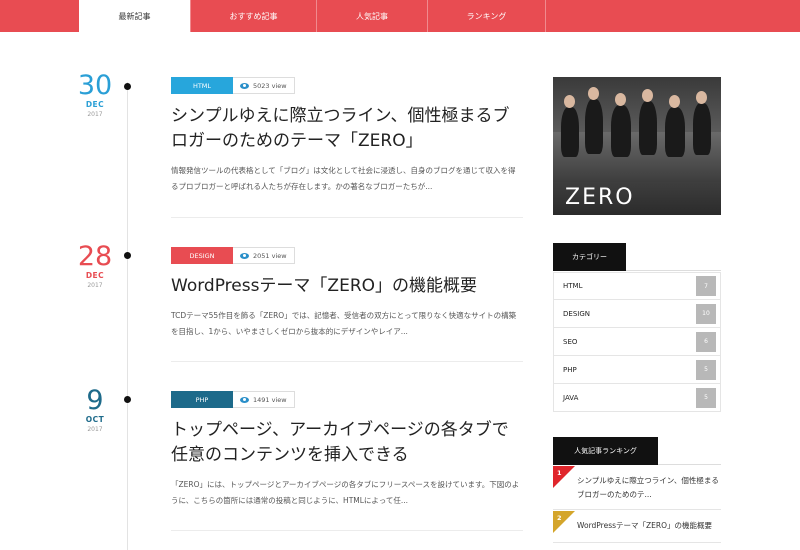 Image resolution: width=800 pixels, height=550 pixels. I want to click on category-item: JAVA 5, so click(637, 398).